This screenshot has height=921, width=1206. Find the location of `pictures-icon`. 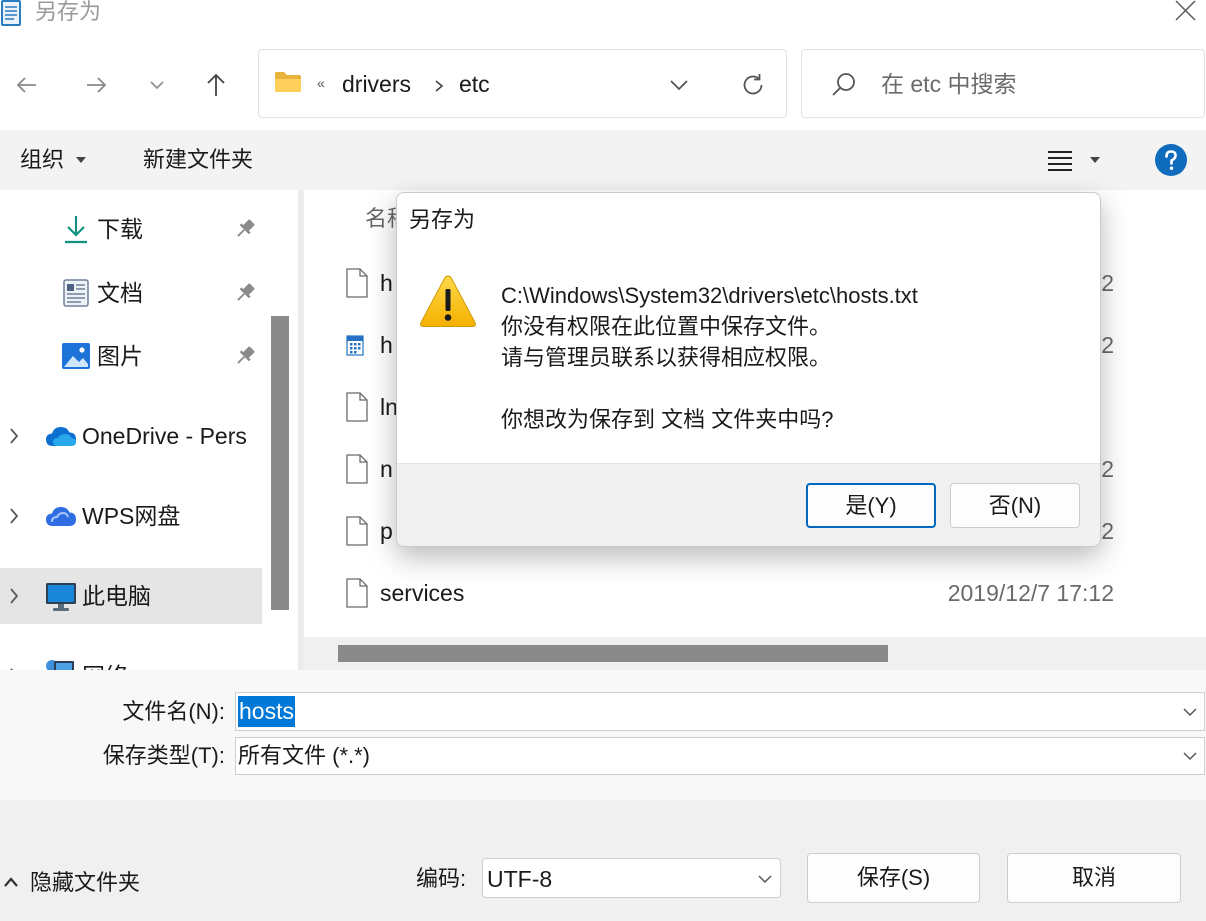

pictures-icon is located at coordinates (76, 356).